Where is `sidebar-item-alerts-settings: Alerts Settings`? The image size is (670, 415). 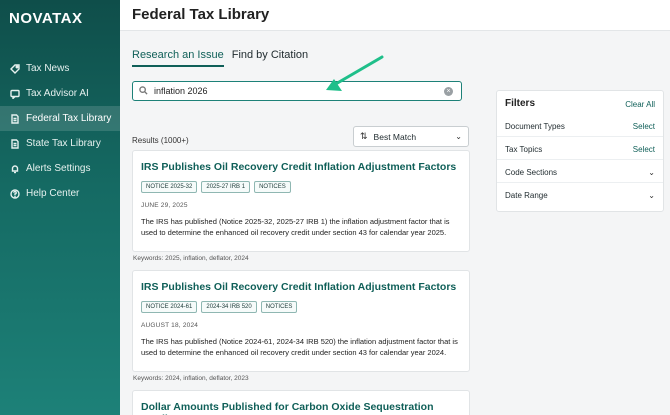 sidebar-item-alerts-settings: Alerts Settings is located at coordinates (60, 168).